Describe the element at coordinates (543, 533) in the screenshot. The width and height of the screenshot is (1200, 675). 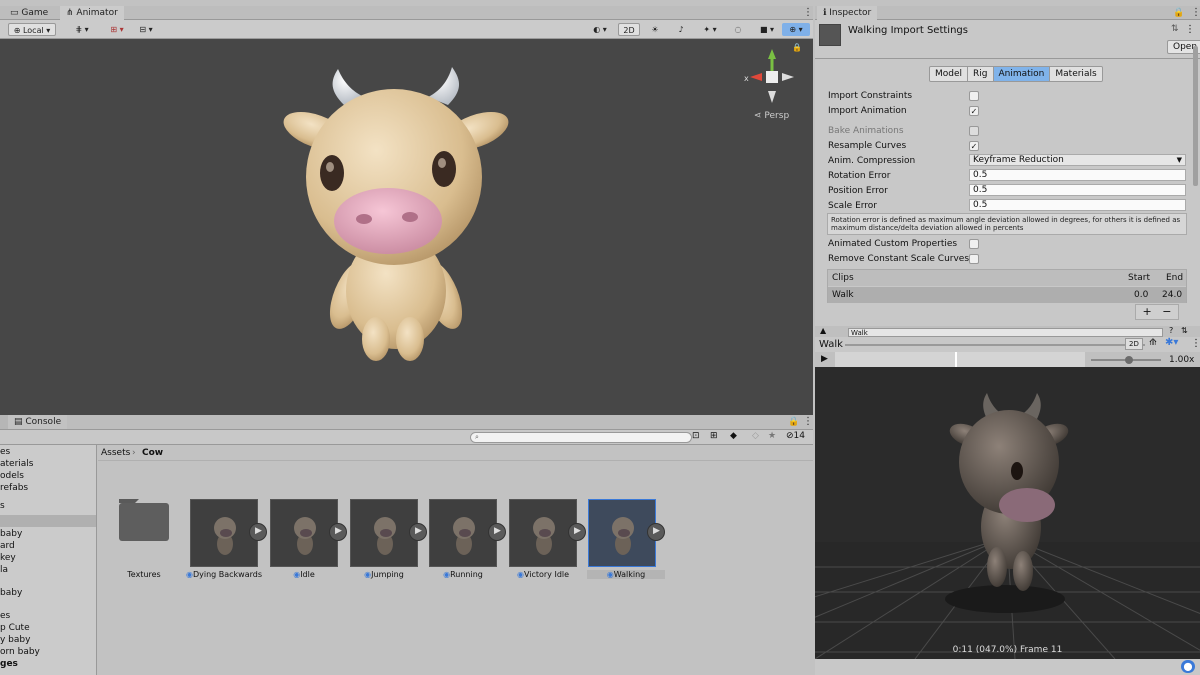
I see `asset-thumbnail-victory` at that location.